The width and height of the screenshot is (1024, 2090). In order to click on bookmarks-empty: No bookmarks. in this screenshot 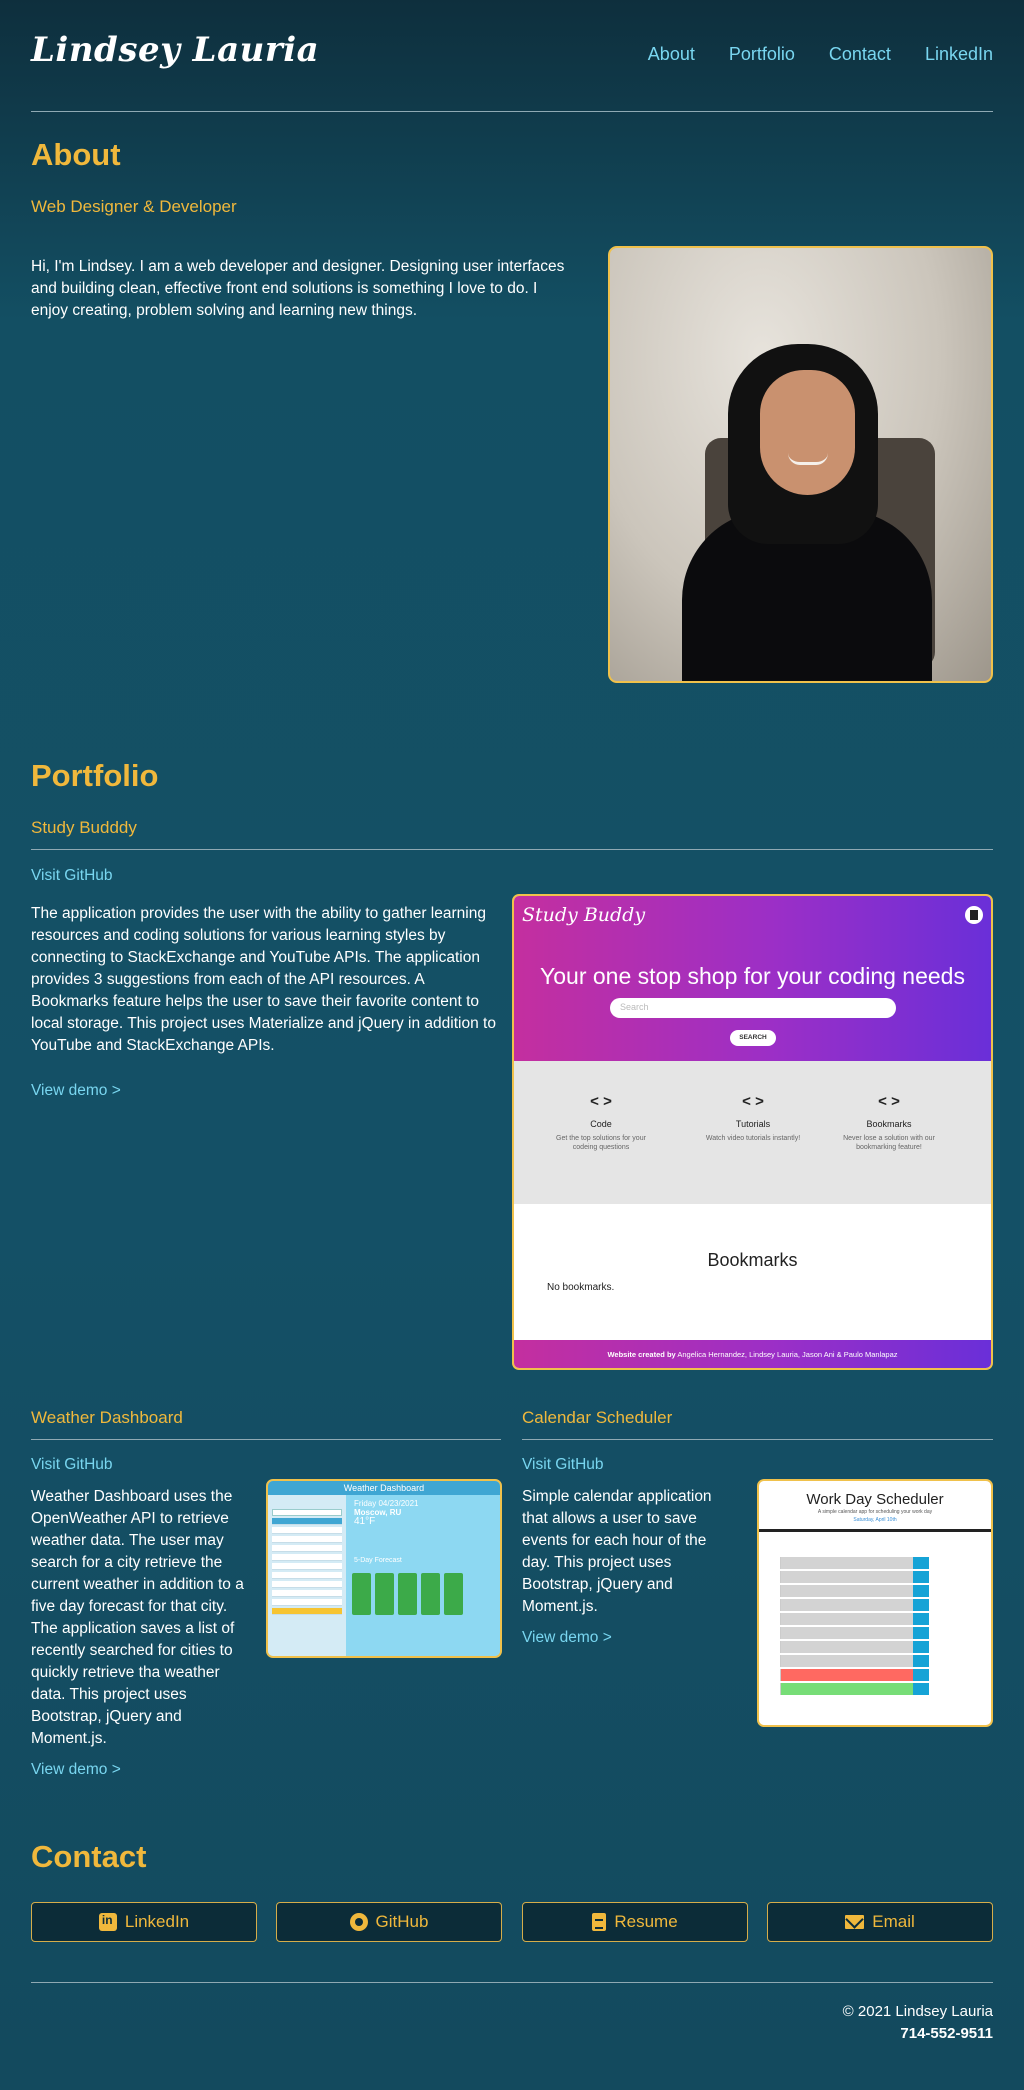, I will do `click(581, 1287)`.